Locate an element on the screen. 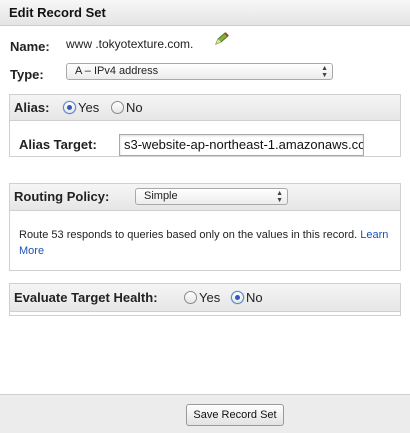 This screenshot has width=410, height=433. health-no-radio is located at coordinates (237, 297).